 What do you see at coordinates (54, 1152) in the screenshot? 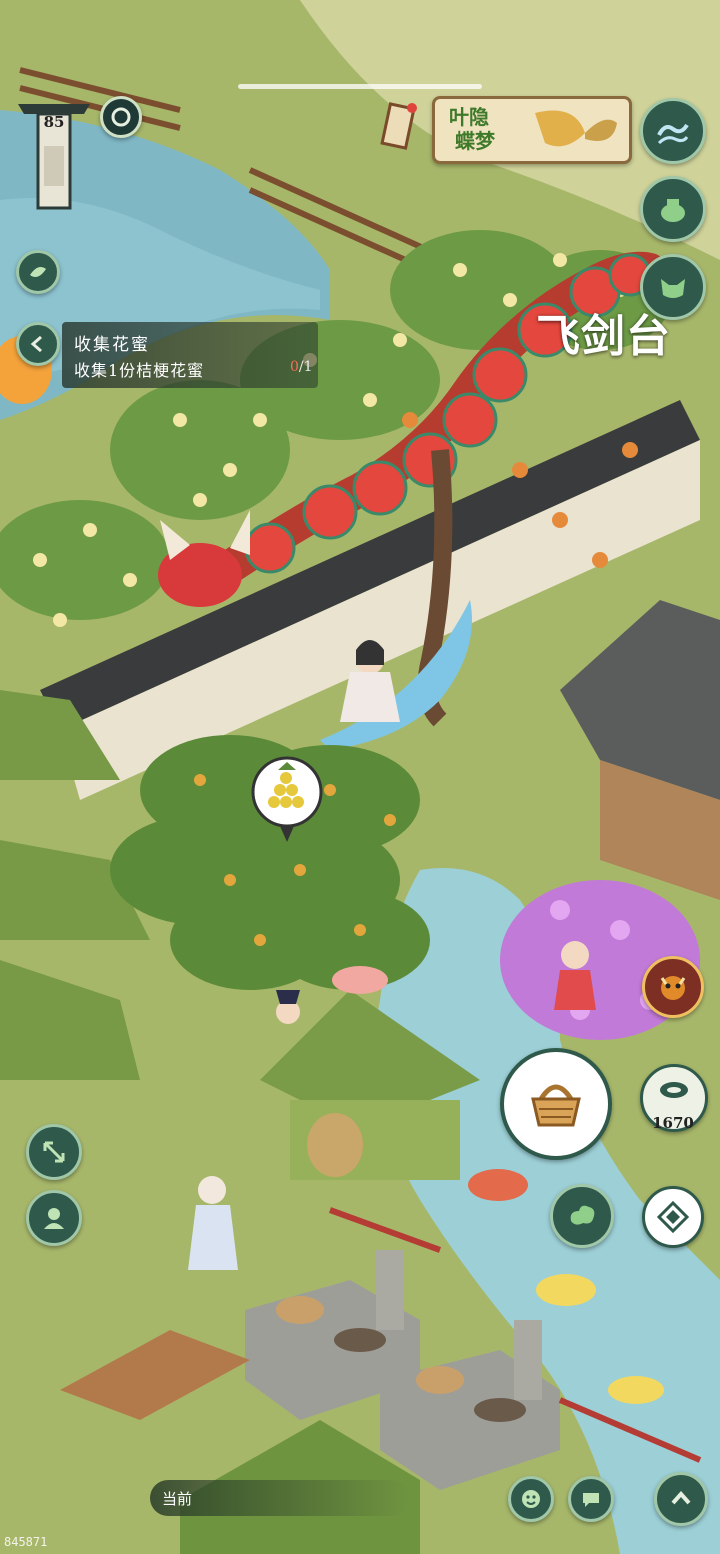
I see `expand-icon` at bounding box center [54, 1152].